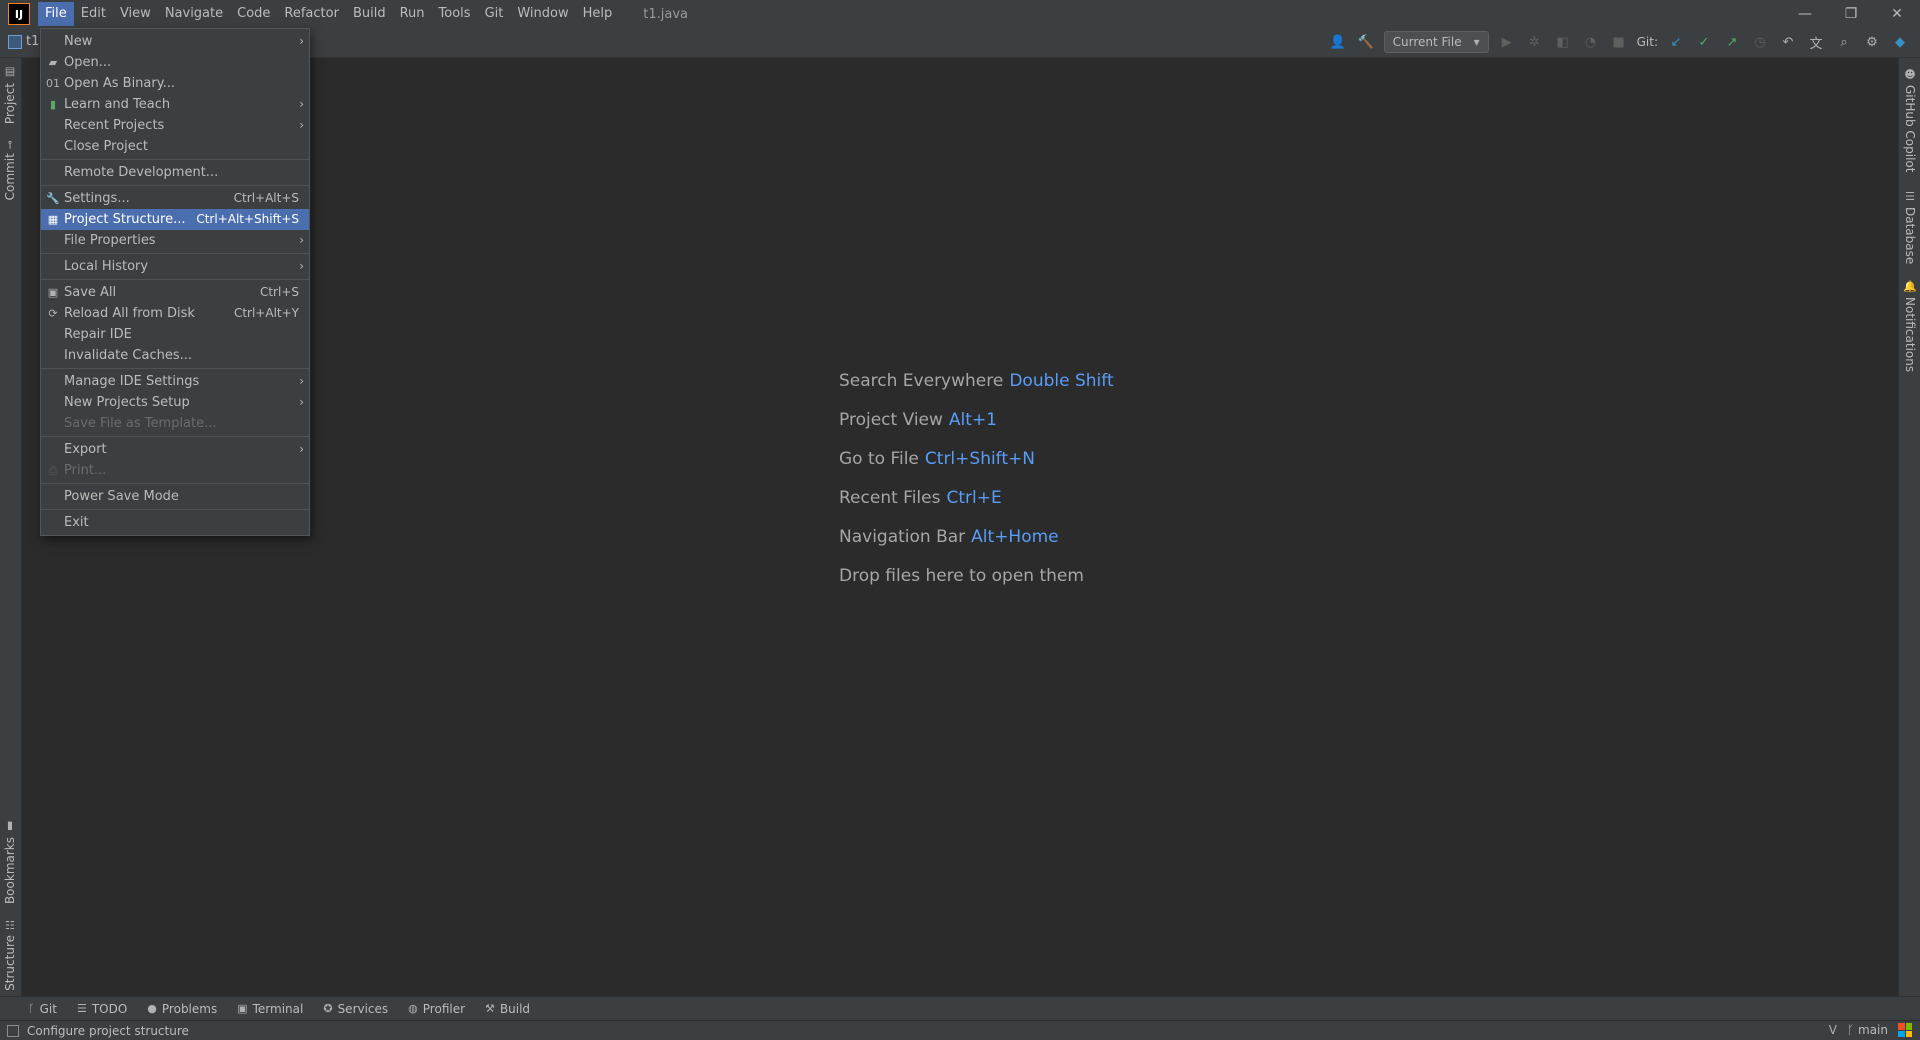 Image resolution: width=1920 pixels, height=1040 pixels. What do you see at coordinates (1015, 537) in the screenshot?
I see `hint-shortcut: Alt+Home` at bounding box center [1015, 537].